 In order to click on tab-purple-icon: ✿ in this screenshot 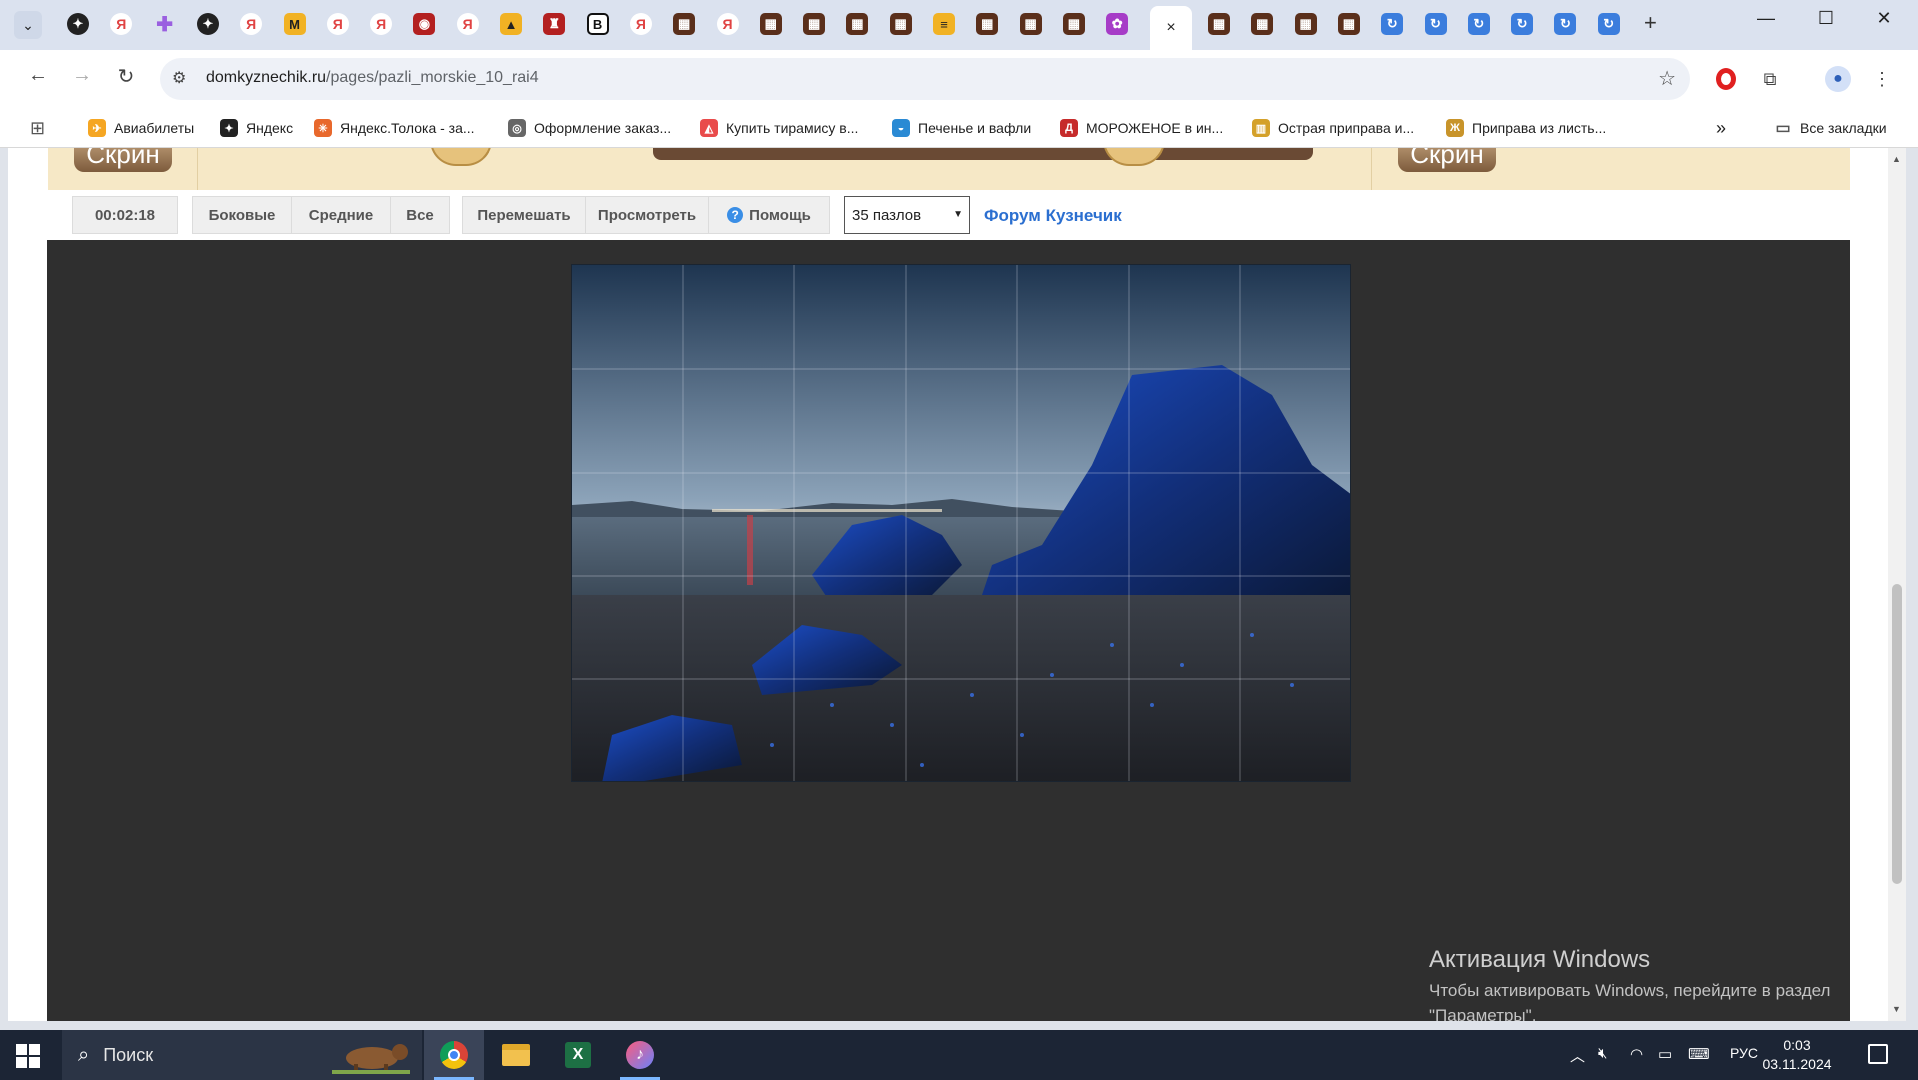, I will do `click(1117, 24)`.